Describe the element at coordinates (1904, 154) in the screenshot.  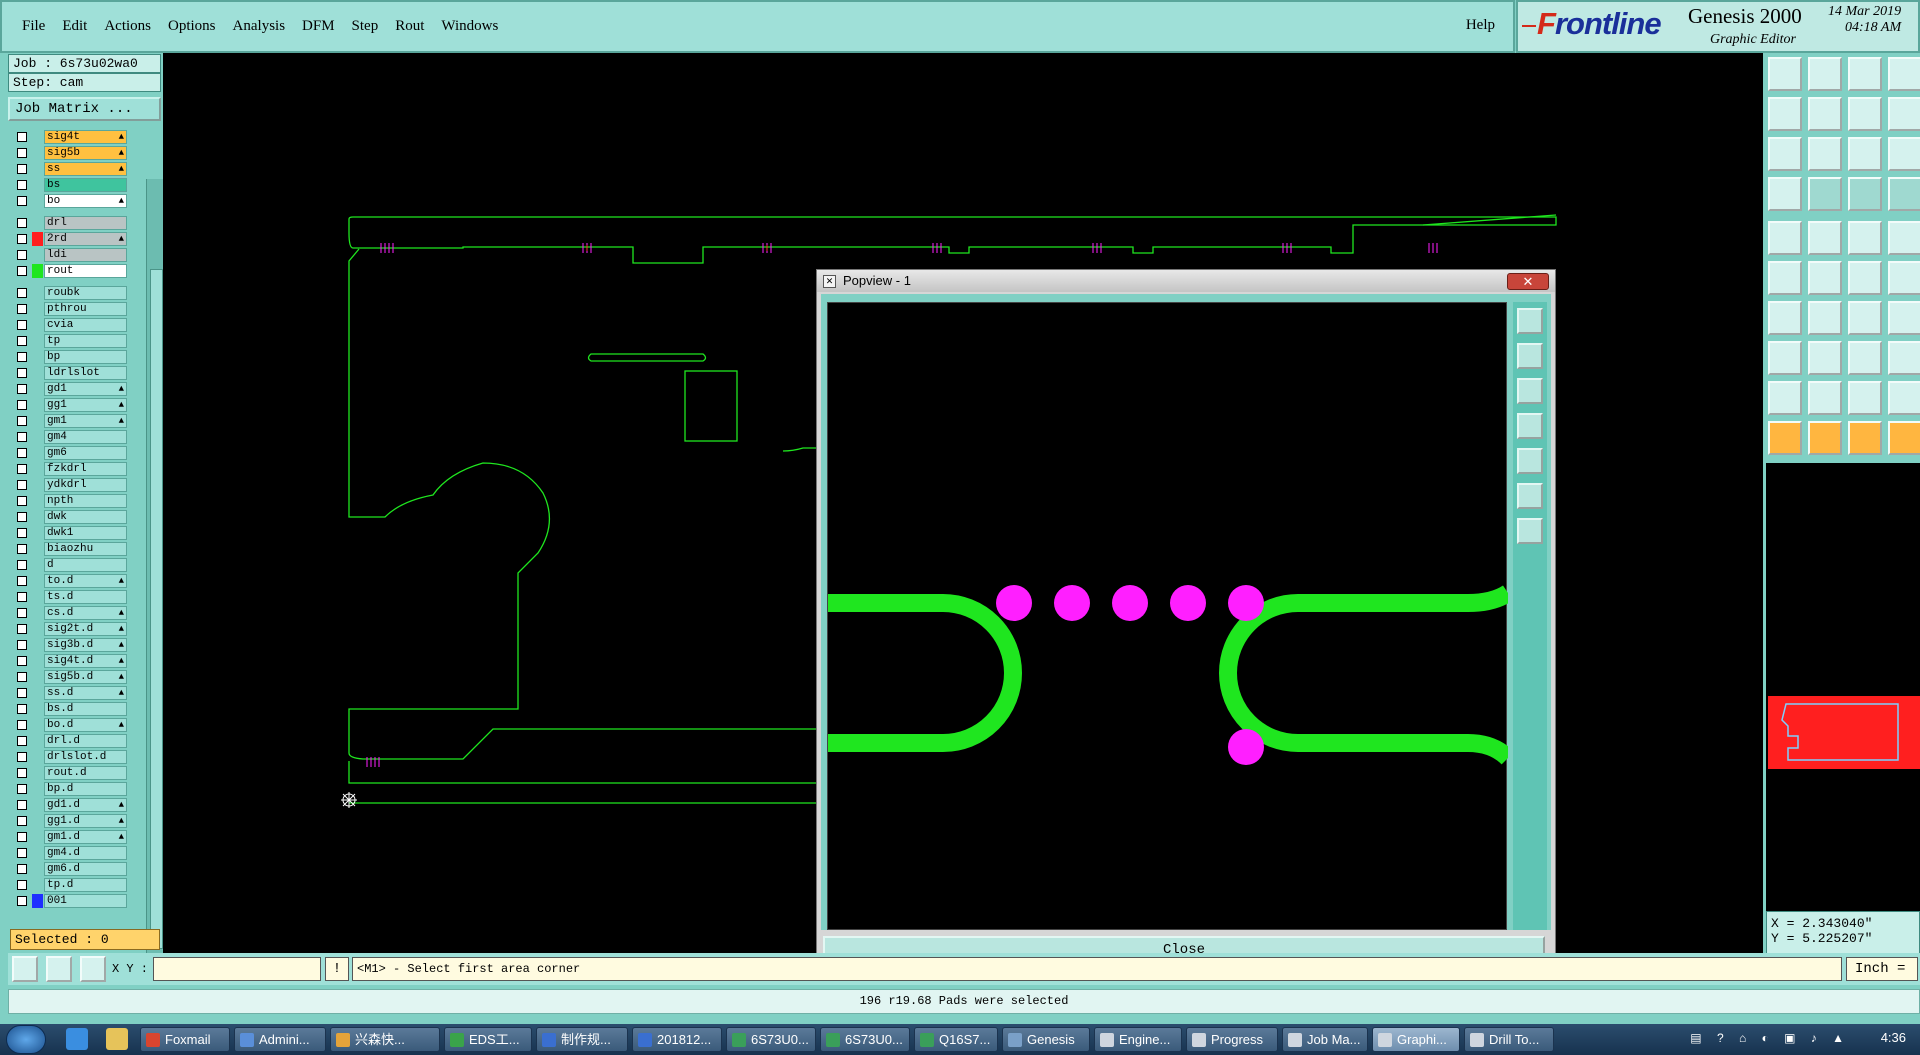
I see `tool-help-icon` at that location.